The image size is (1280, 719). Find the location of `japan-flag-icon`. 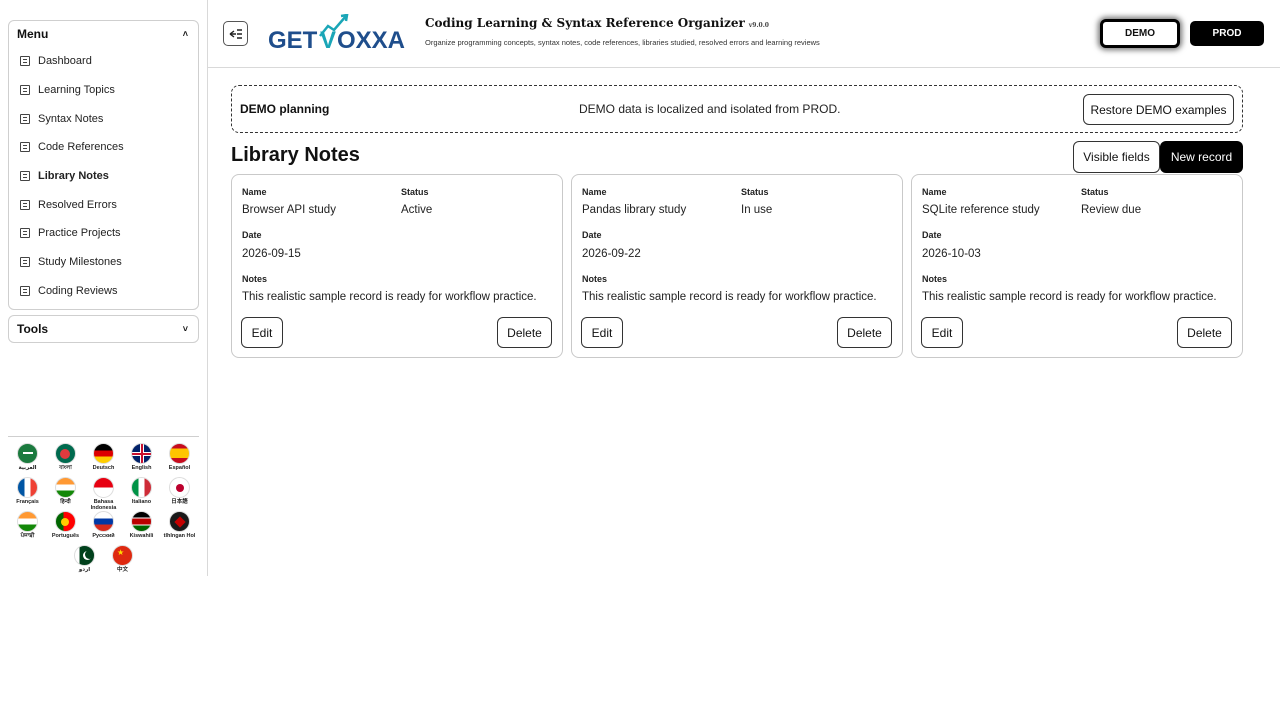

japan-flag-icon is located at coordinates (179, 487).